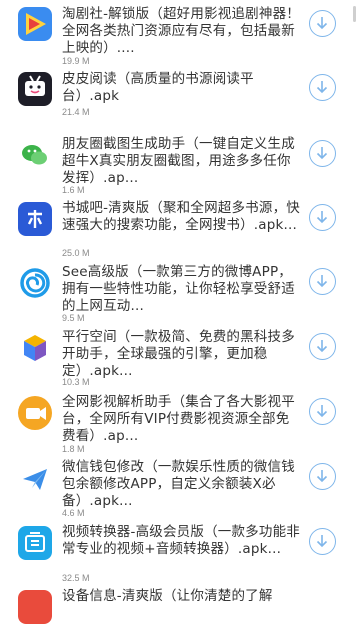 This screenshot has width=360, height=624. I want to click on app-size: 21.4 M, so click(76, 112).